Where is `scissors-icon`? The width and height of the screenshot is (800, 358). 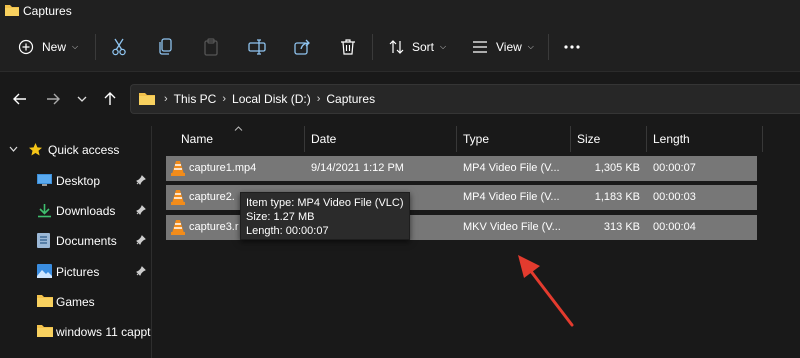
scissors-icon is located at coordinates (119, 47).